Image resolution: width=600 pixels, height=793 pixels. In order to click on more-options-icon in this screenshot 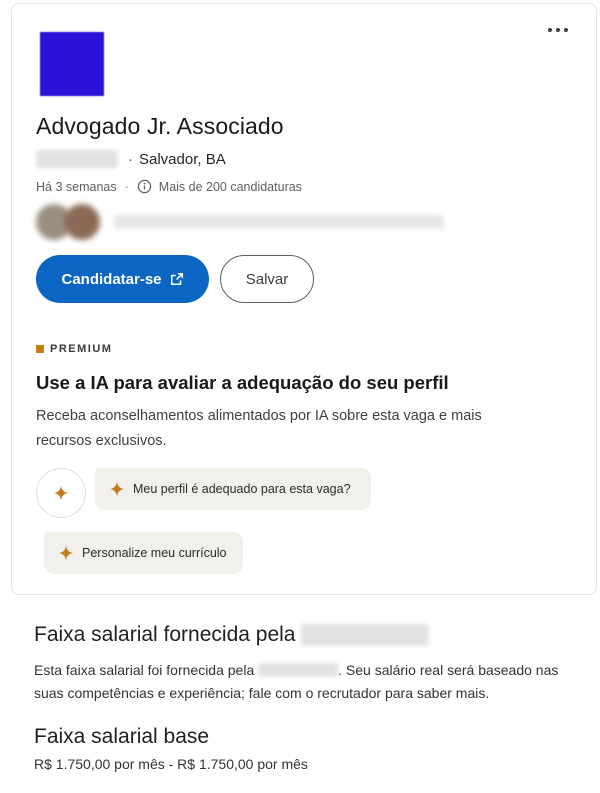, I will do `click(558, 30)`.